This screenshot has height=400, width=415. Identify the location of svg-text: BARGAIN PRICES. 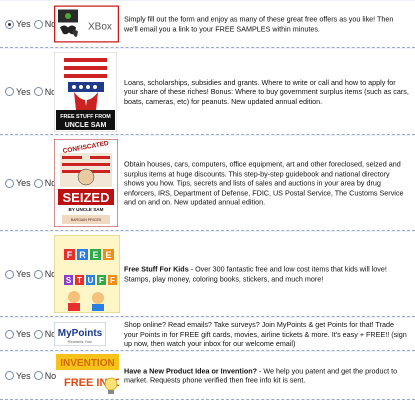
(86, 220).